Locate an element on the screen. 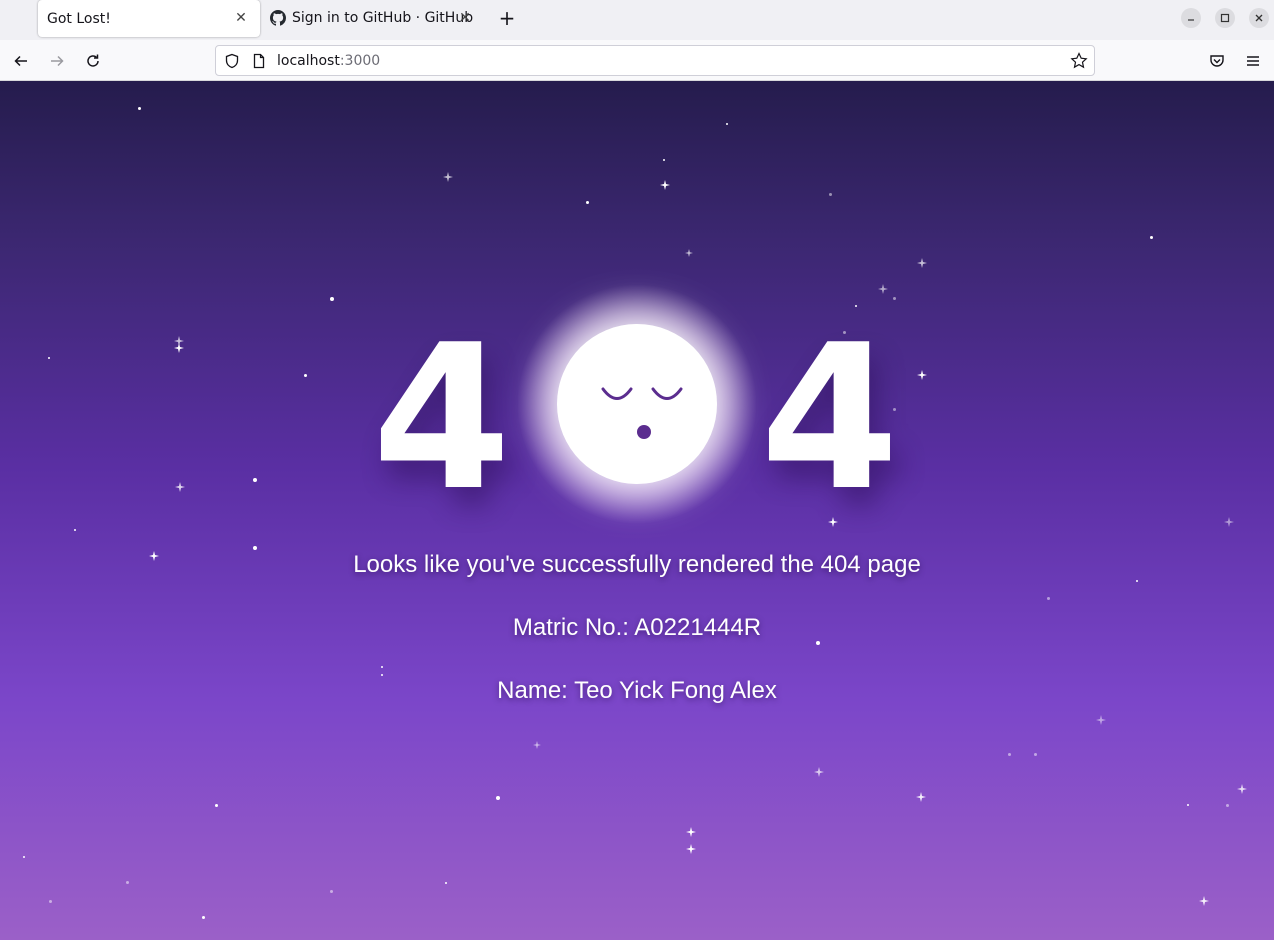 The width and height of the screenshot is (1274, 940). maximize-window-button is located at coordinates (1225, 18).